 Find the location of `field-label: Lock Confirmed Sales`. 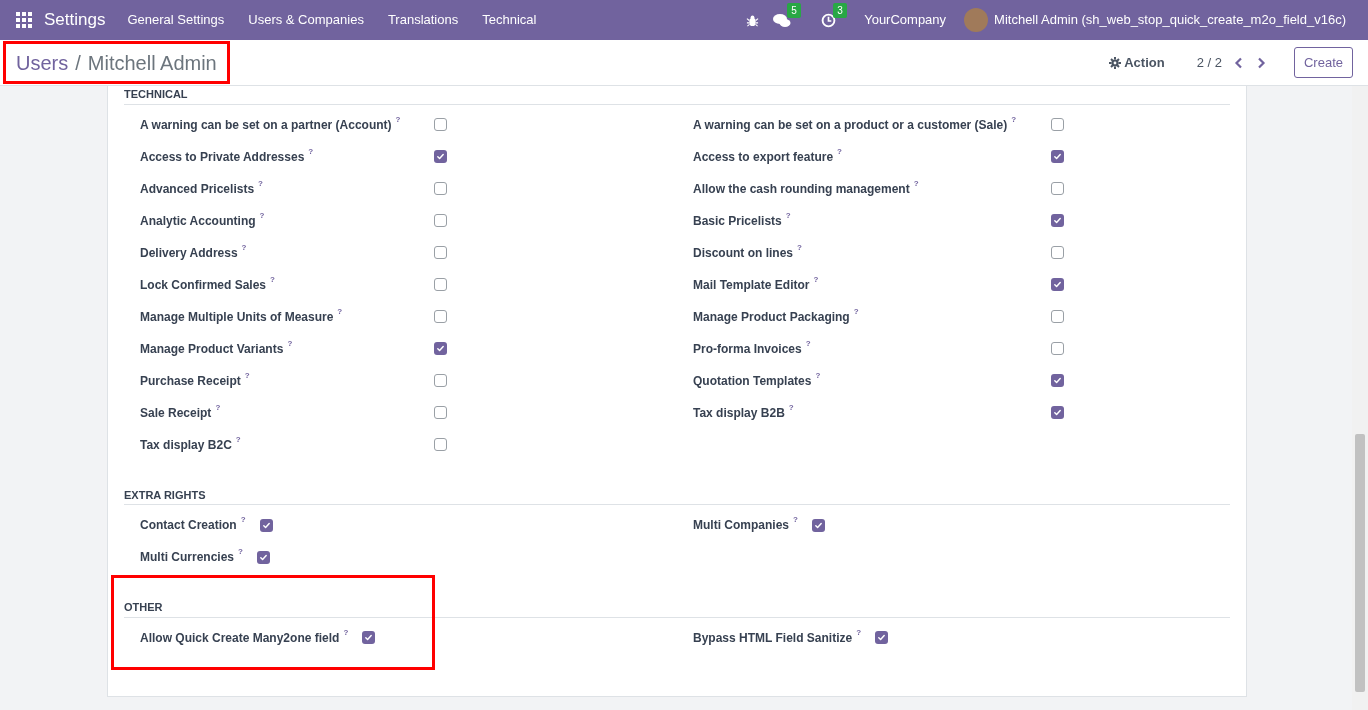

field-label: Lock Confirmed Sales is located at coordinates (203, 285).